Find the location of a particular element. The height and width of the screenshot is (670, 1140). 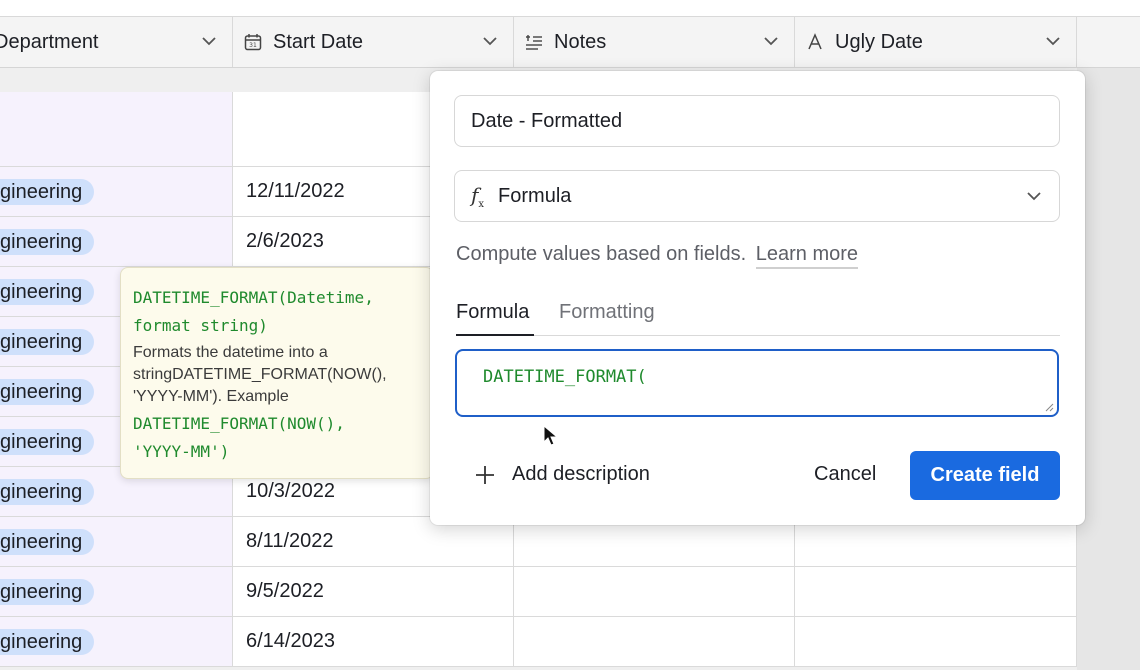

create-field-button: Create field is located at coordinates (985, 475).